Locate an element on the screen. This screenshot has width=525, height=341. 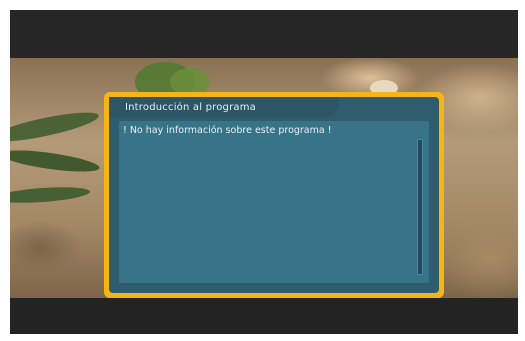
dialog-header: Introducción al programa is located at coordinates (224, 107).